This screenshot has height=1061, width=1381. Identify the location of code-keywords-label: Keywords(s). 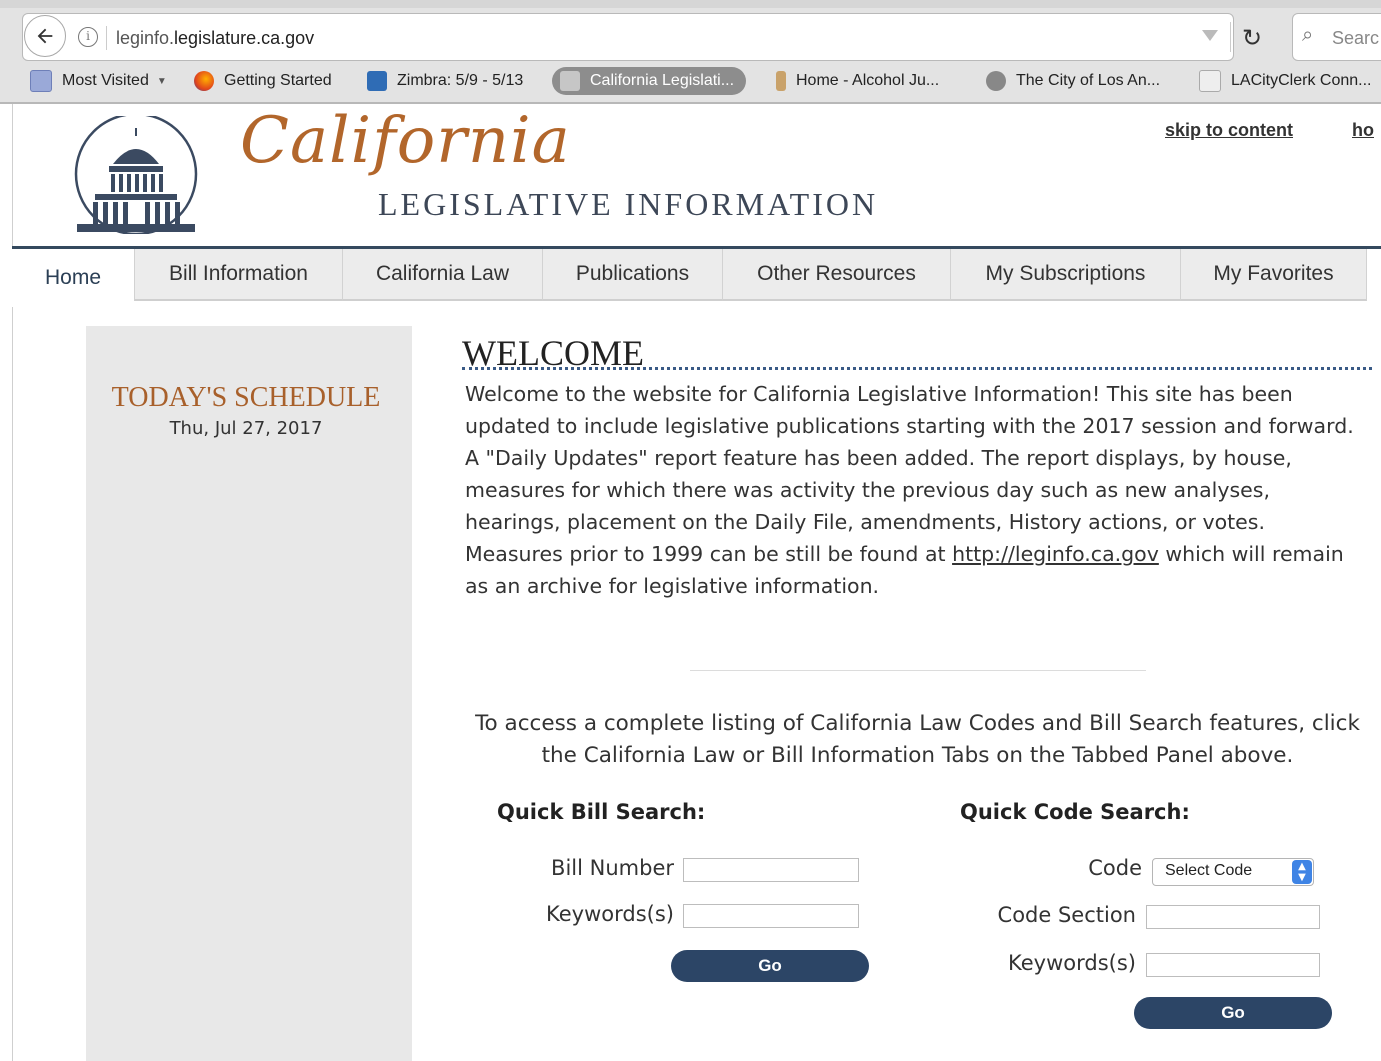
(1072, 963).